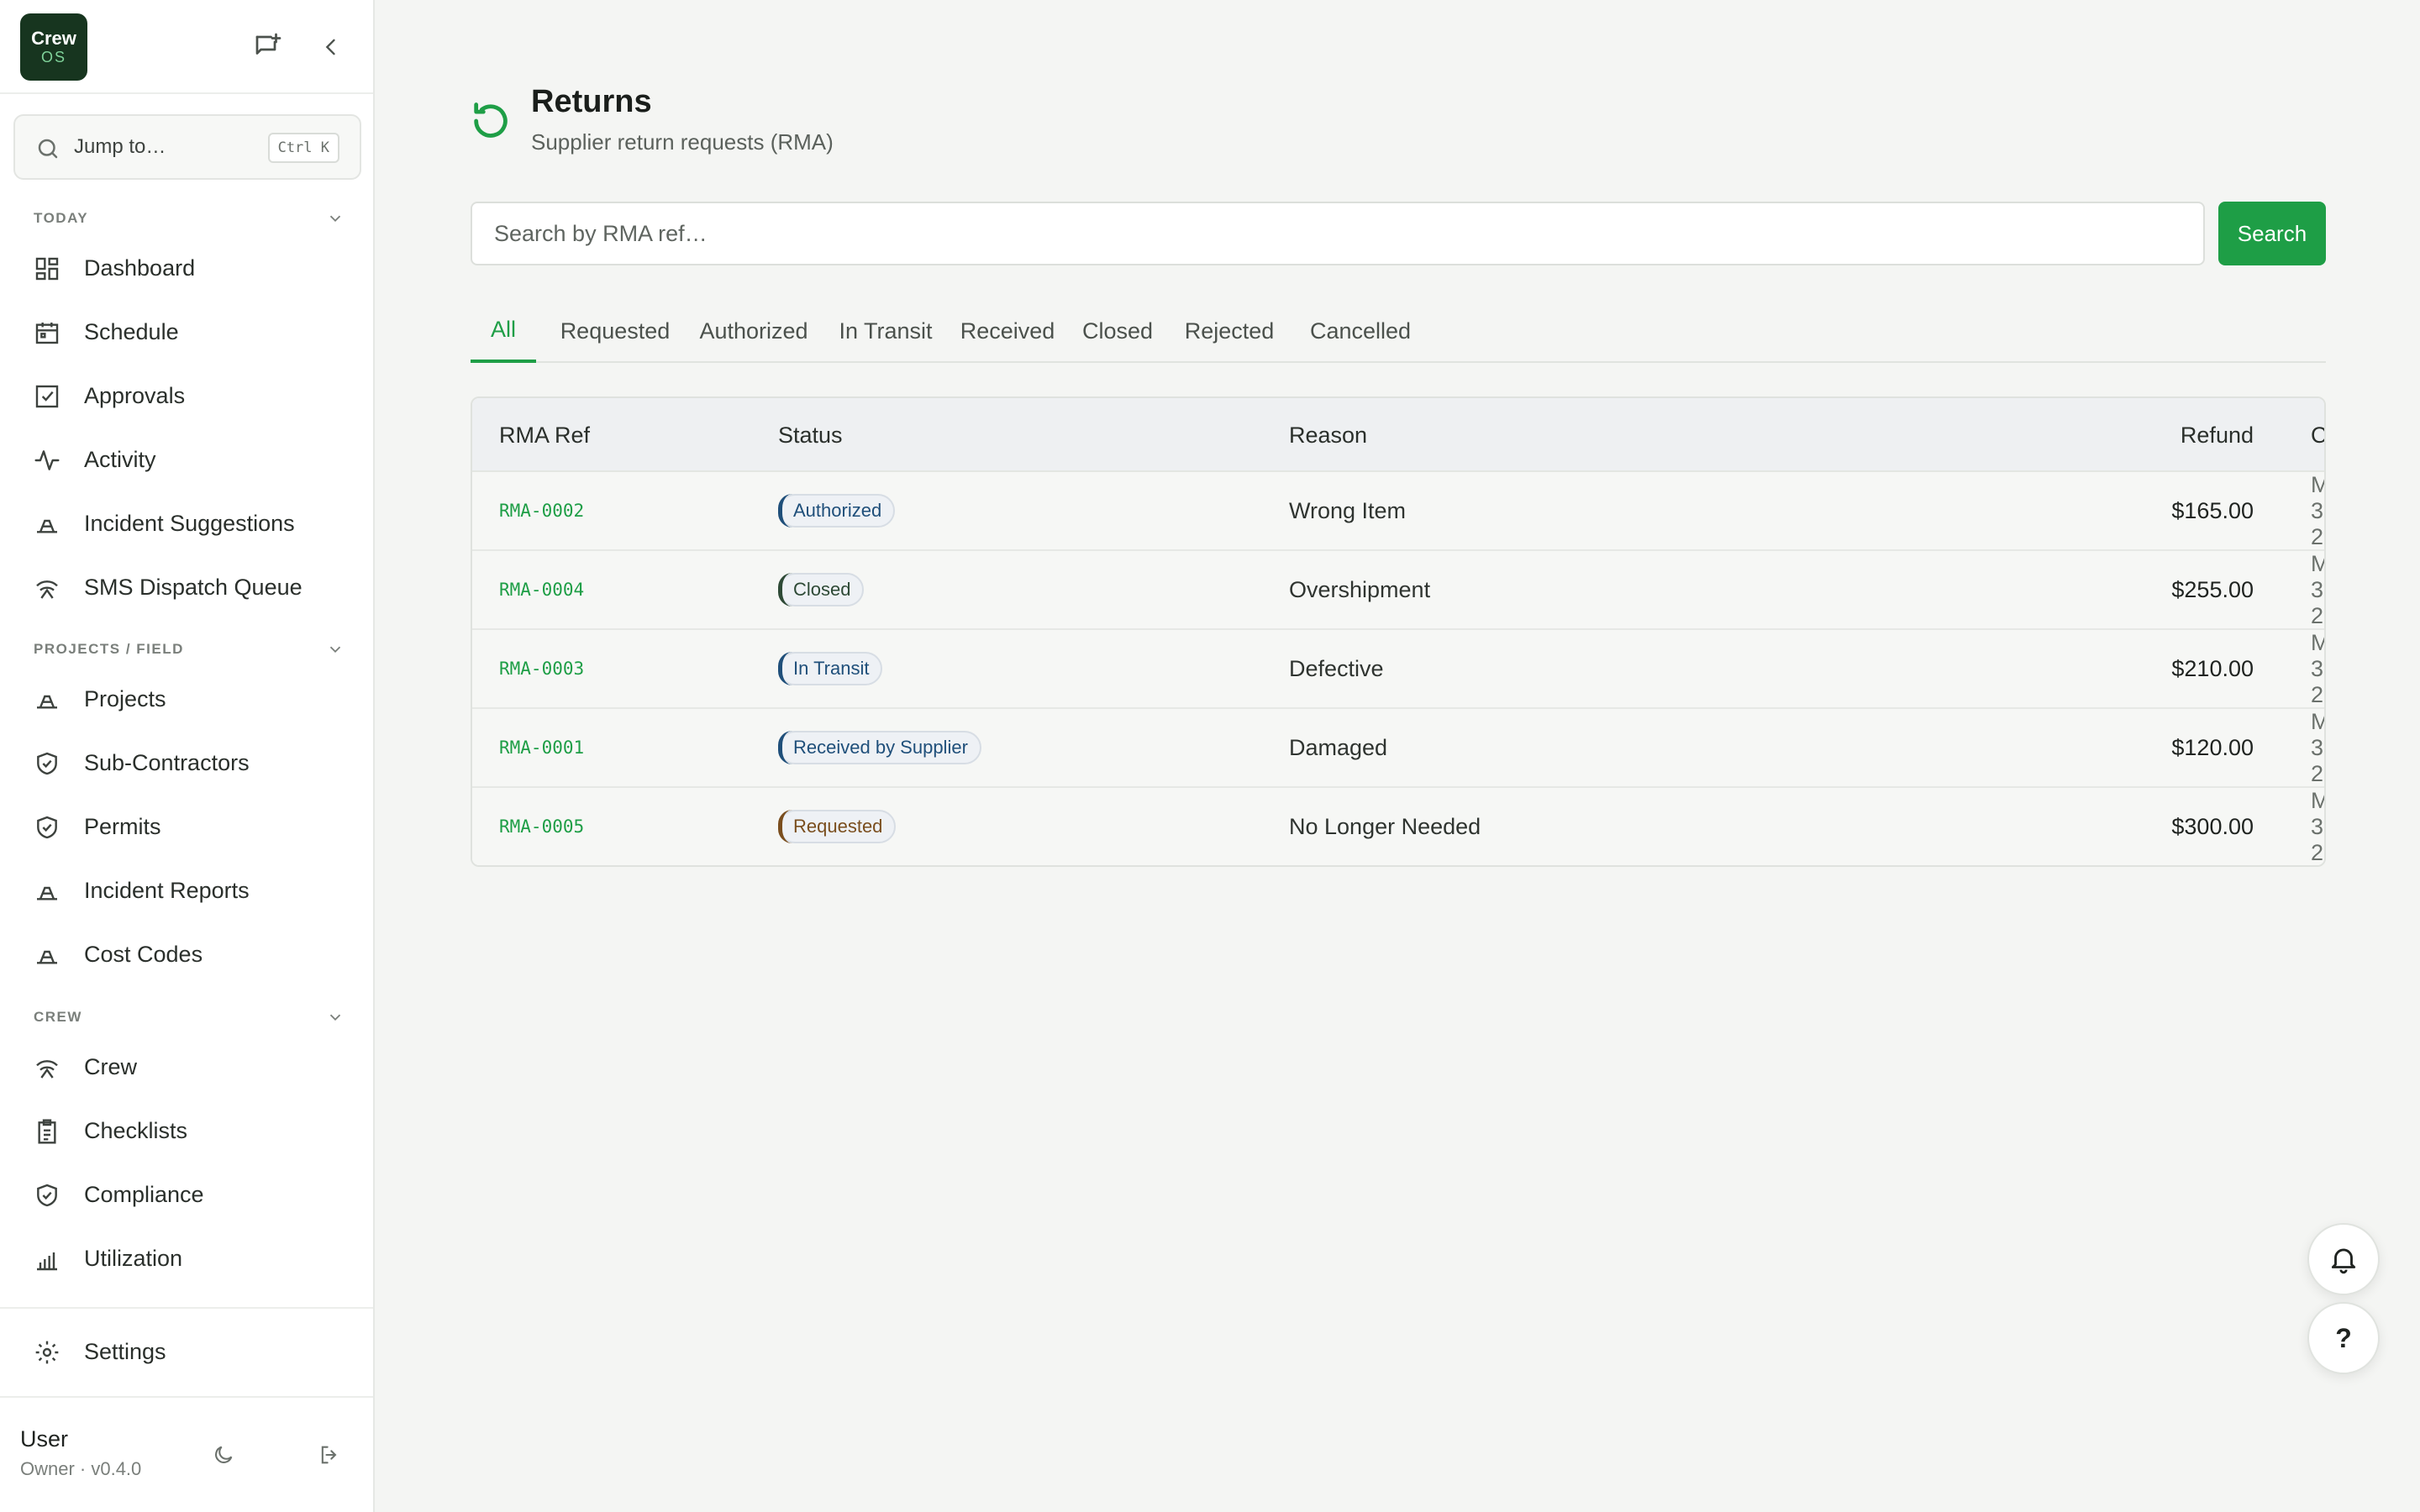 The image size is (2420, 1512). What do you see at coordinates (189, 523) in the screenshot?
I see `nav-label: Incident Suggestions` at bounding box center [189, 523].